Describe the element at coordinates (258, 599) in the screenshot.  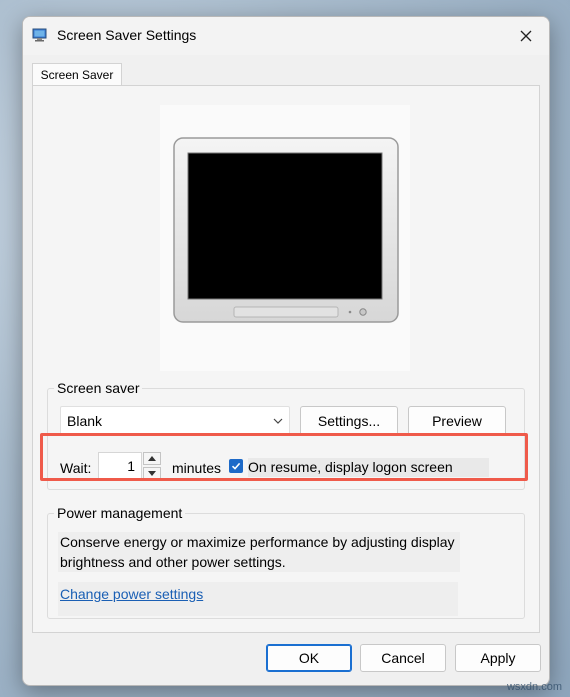
I see `power-link-container: Change power settings` at that location.